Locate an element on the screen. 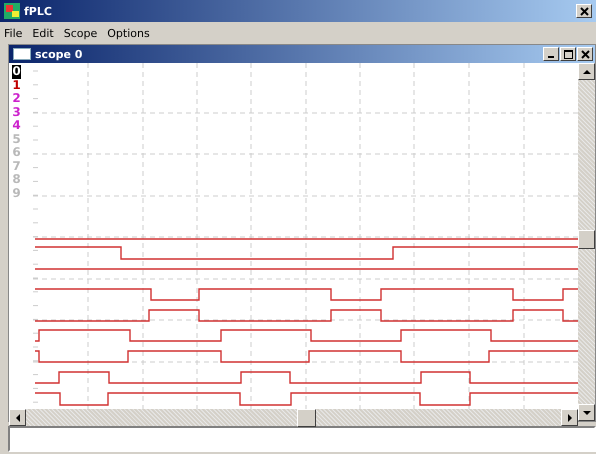  scroll-right-button is located at coordinates (569, 417).